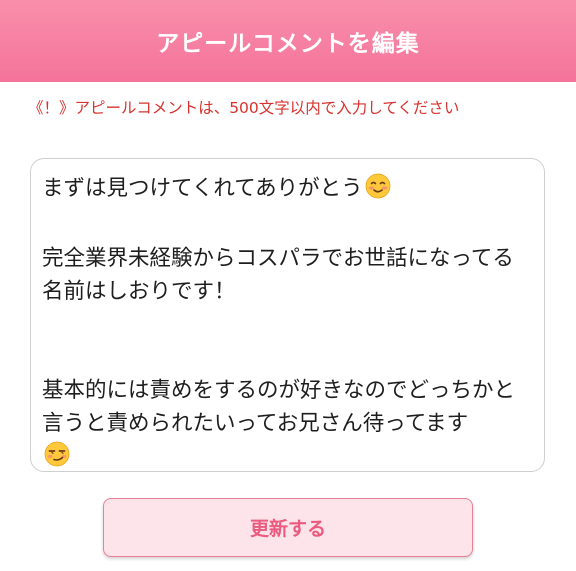  I want to click on update-button: 更新する, so click(288, 527).